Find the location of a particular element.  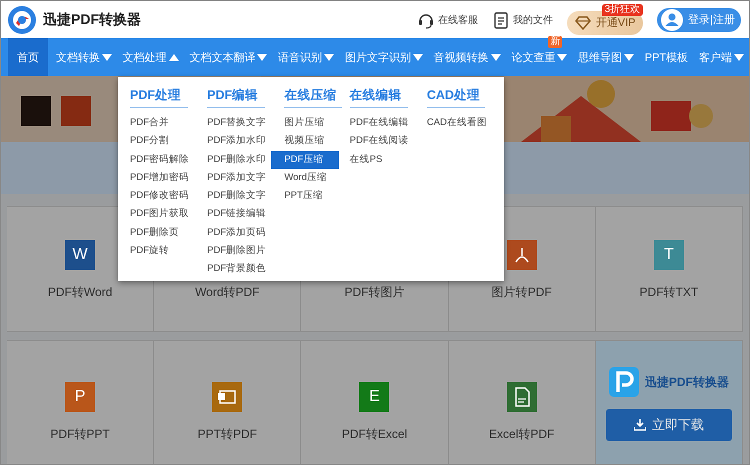

tool-card: E PDF转Excel is located at coordinates (375, 402).